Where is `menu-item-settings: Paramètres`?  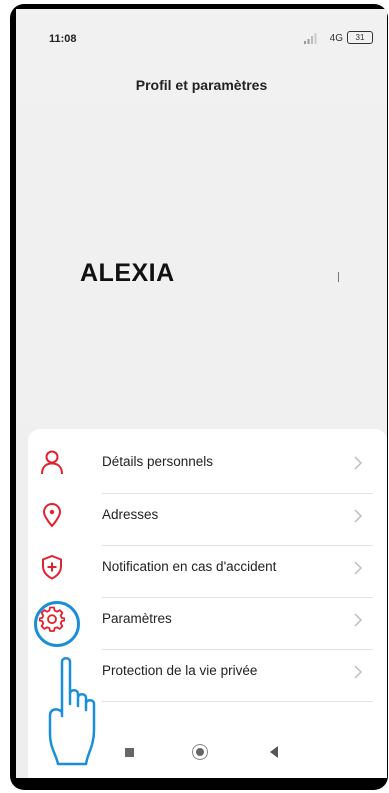 menu-item-settings: Paramètres is located at coordinates (207, 620).